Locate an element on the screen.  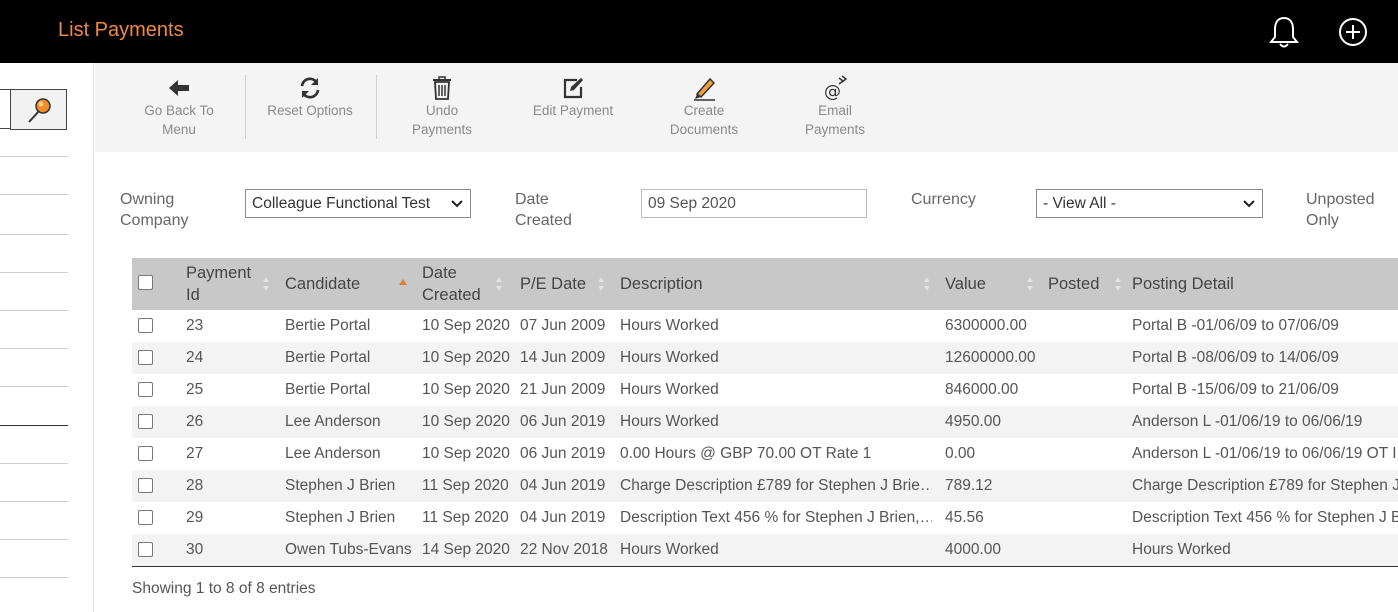
currency-label: Currency is located at coordinates (943, 199).